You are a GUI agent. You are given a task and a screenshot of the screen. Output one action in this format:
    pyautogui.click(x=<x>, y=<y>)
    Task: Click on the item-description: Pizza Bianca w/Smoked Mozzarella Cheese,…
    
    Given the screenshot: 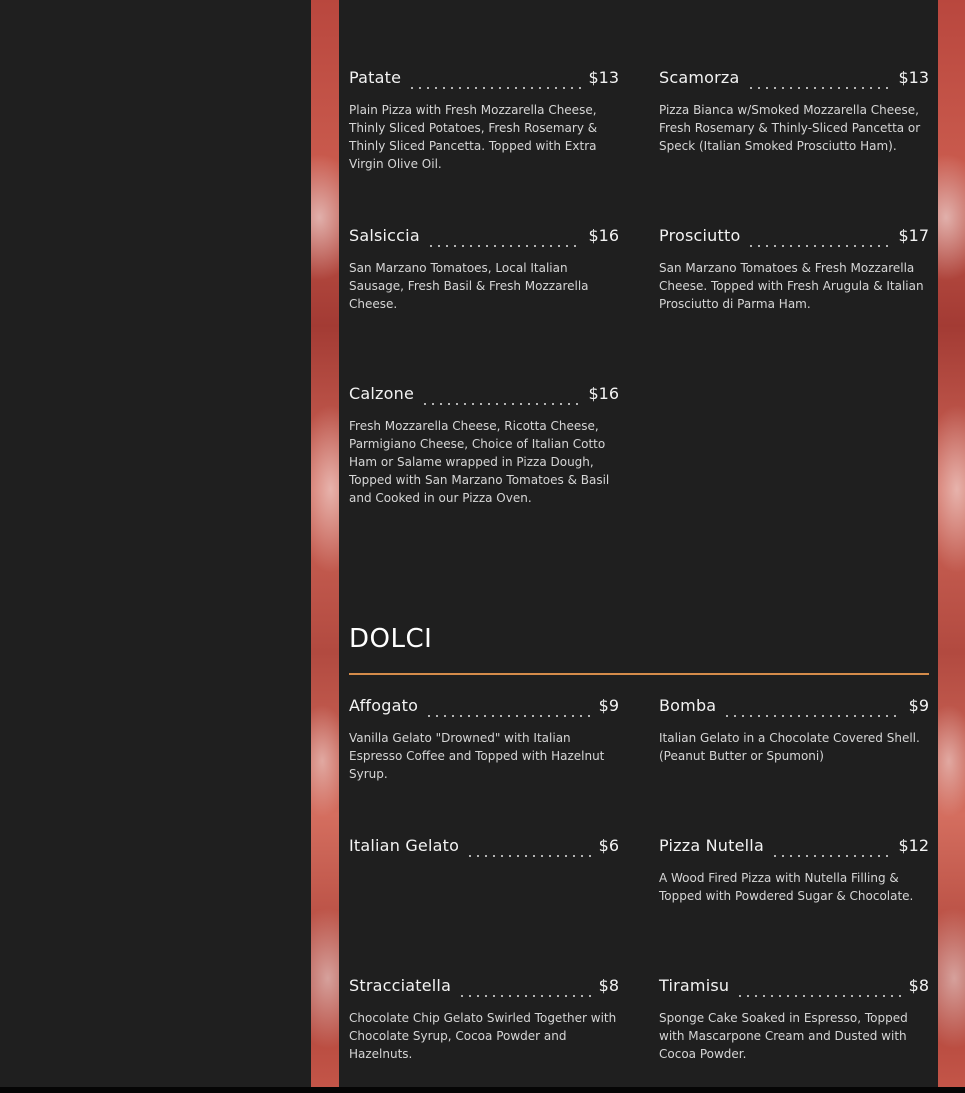 What is the action you would take?
    pyautogui.click(x=790, y=128)
    